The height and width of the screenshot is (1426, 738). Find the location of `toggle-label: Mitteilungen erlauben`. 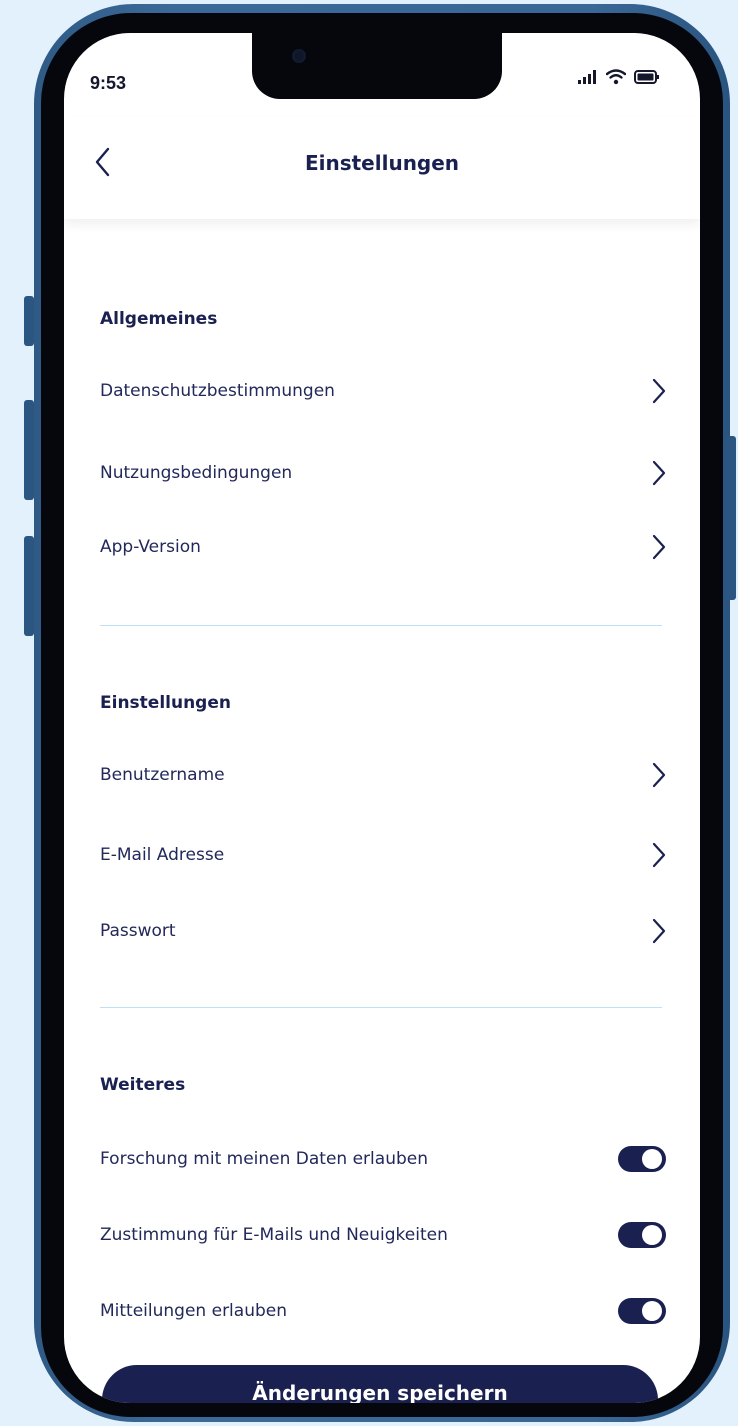

toggle-label: Mitteilungen erlauben is located at coordinates (193, 1311).